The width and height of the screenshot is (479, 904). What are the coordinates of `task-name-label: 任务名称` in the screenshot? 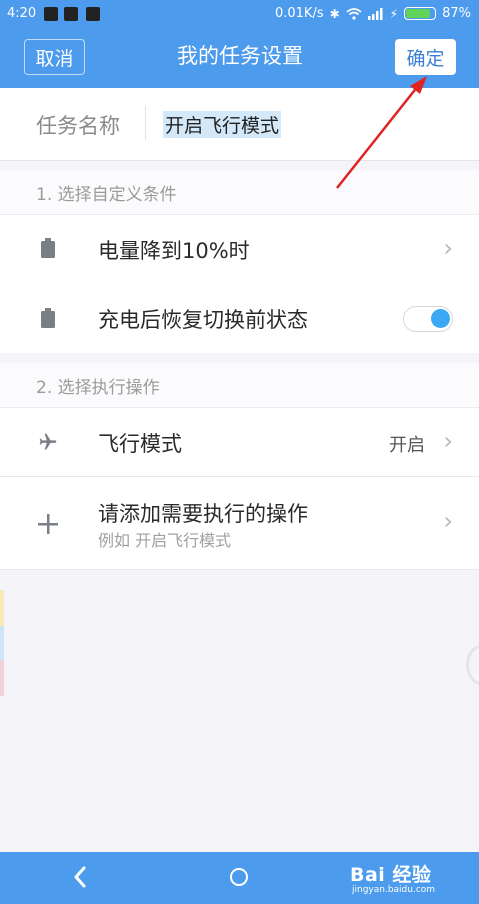 It's located at (78, 126).